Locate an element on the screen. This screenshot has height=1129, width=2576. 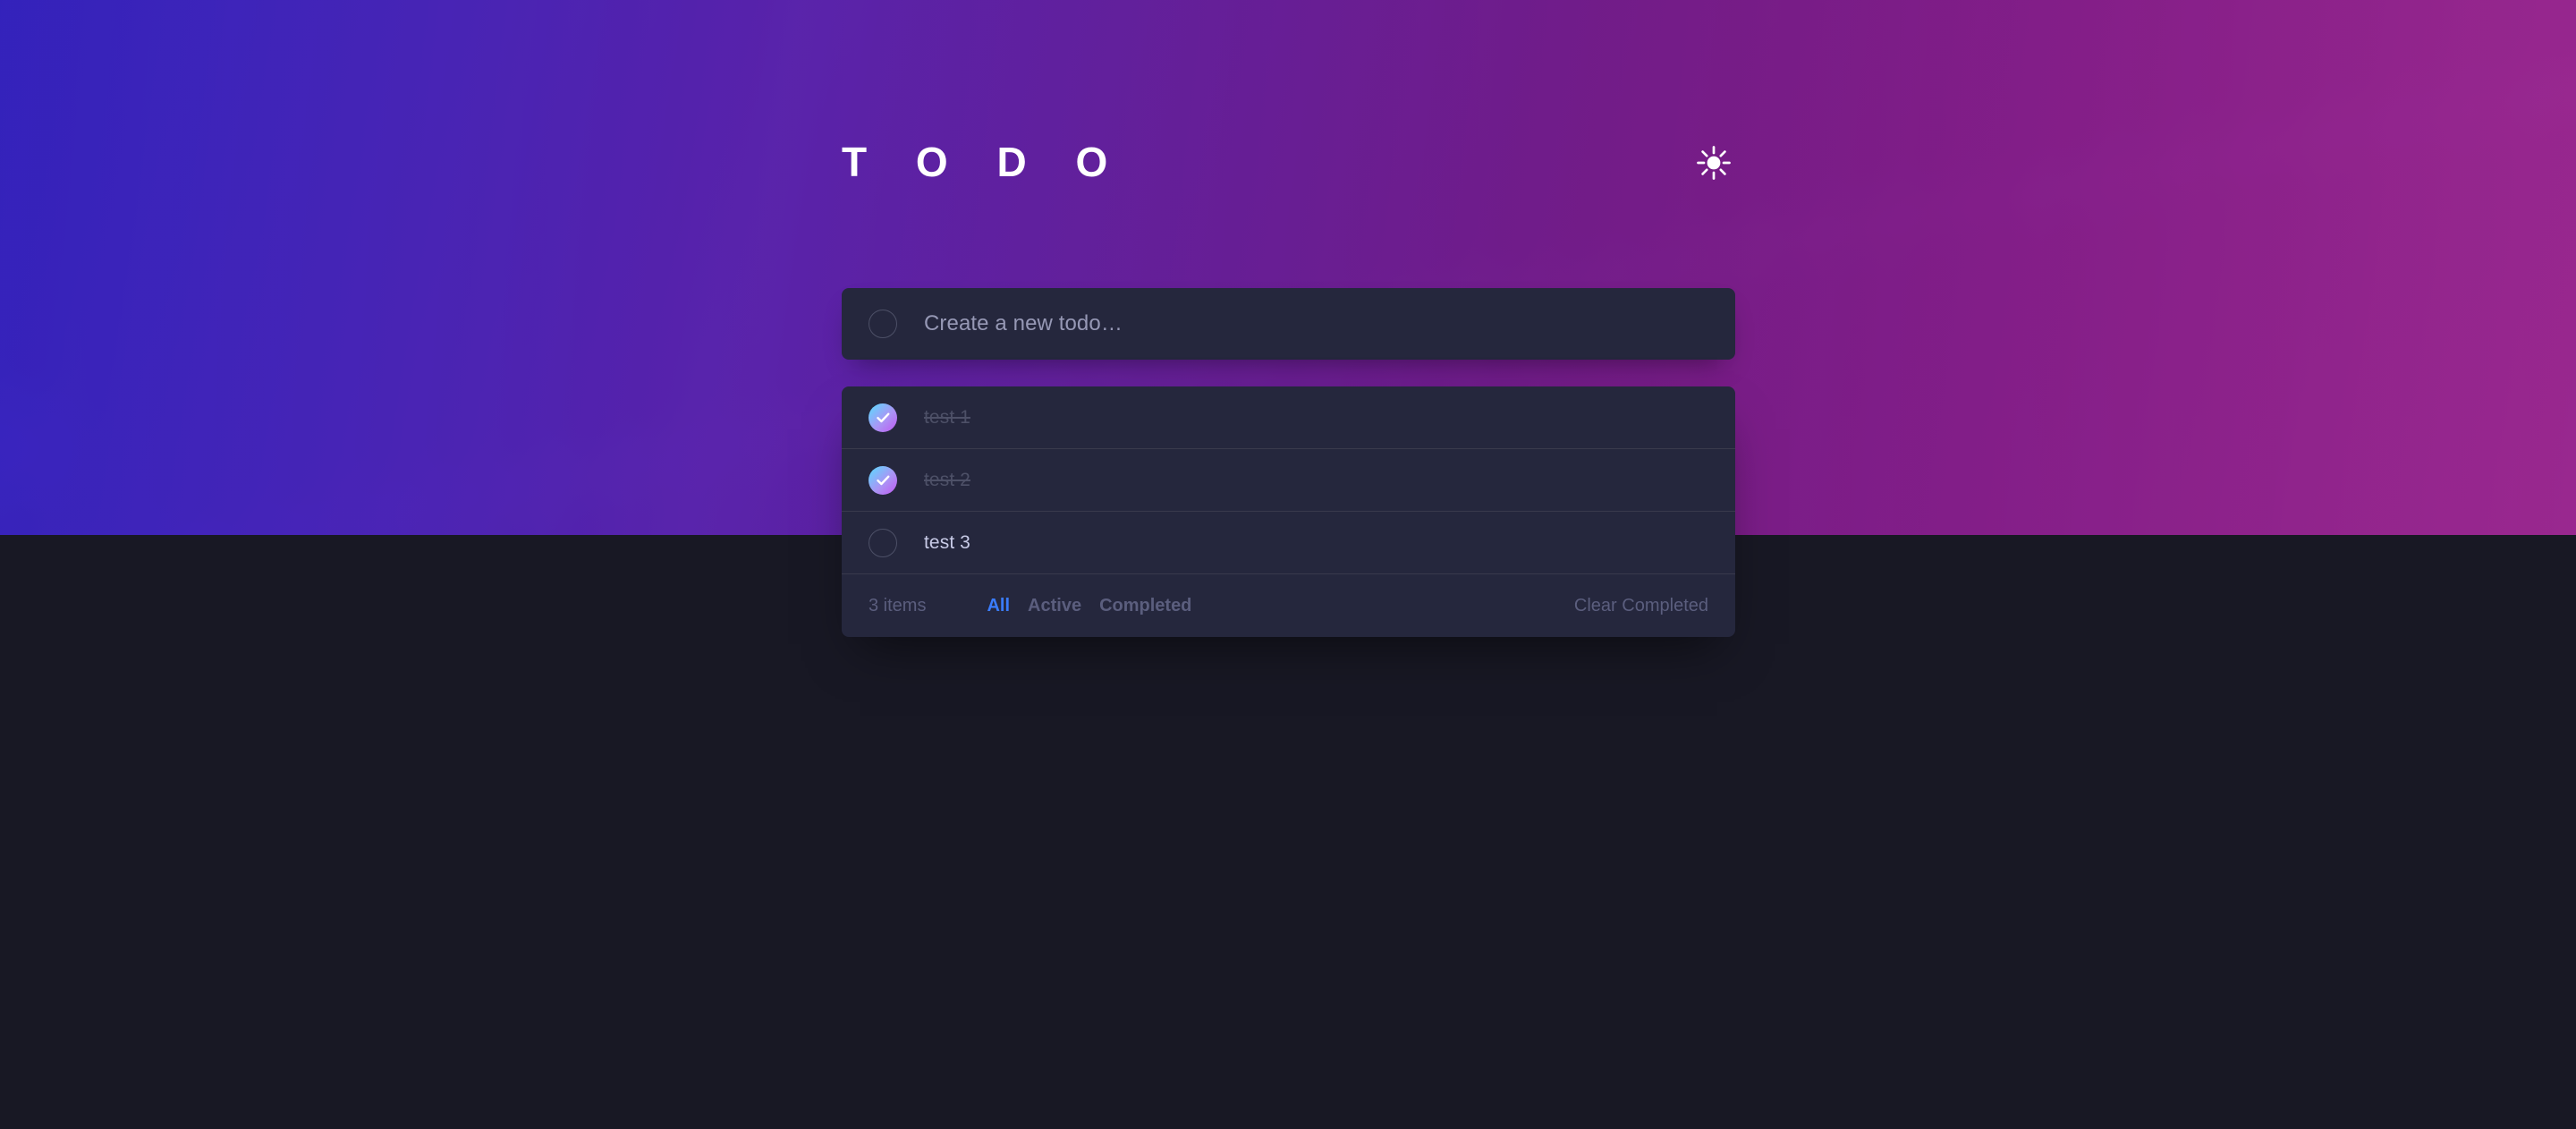
todo-item-label: test 3 is located at coordinates (947, 542).